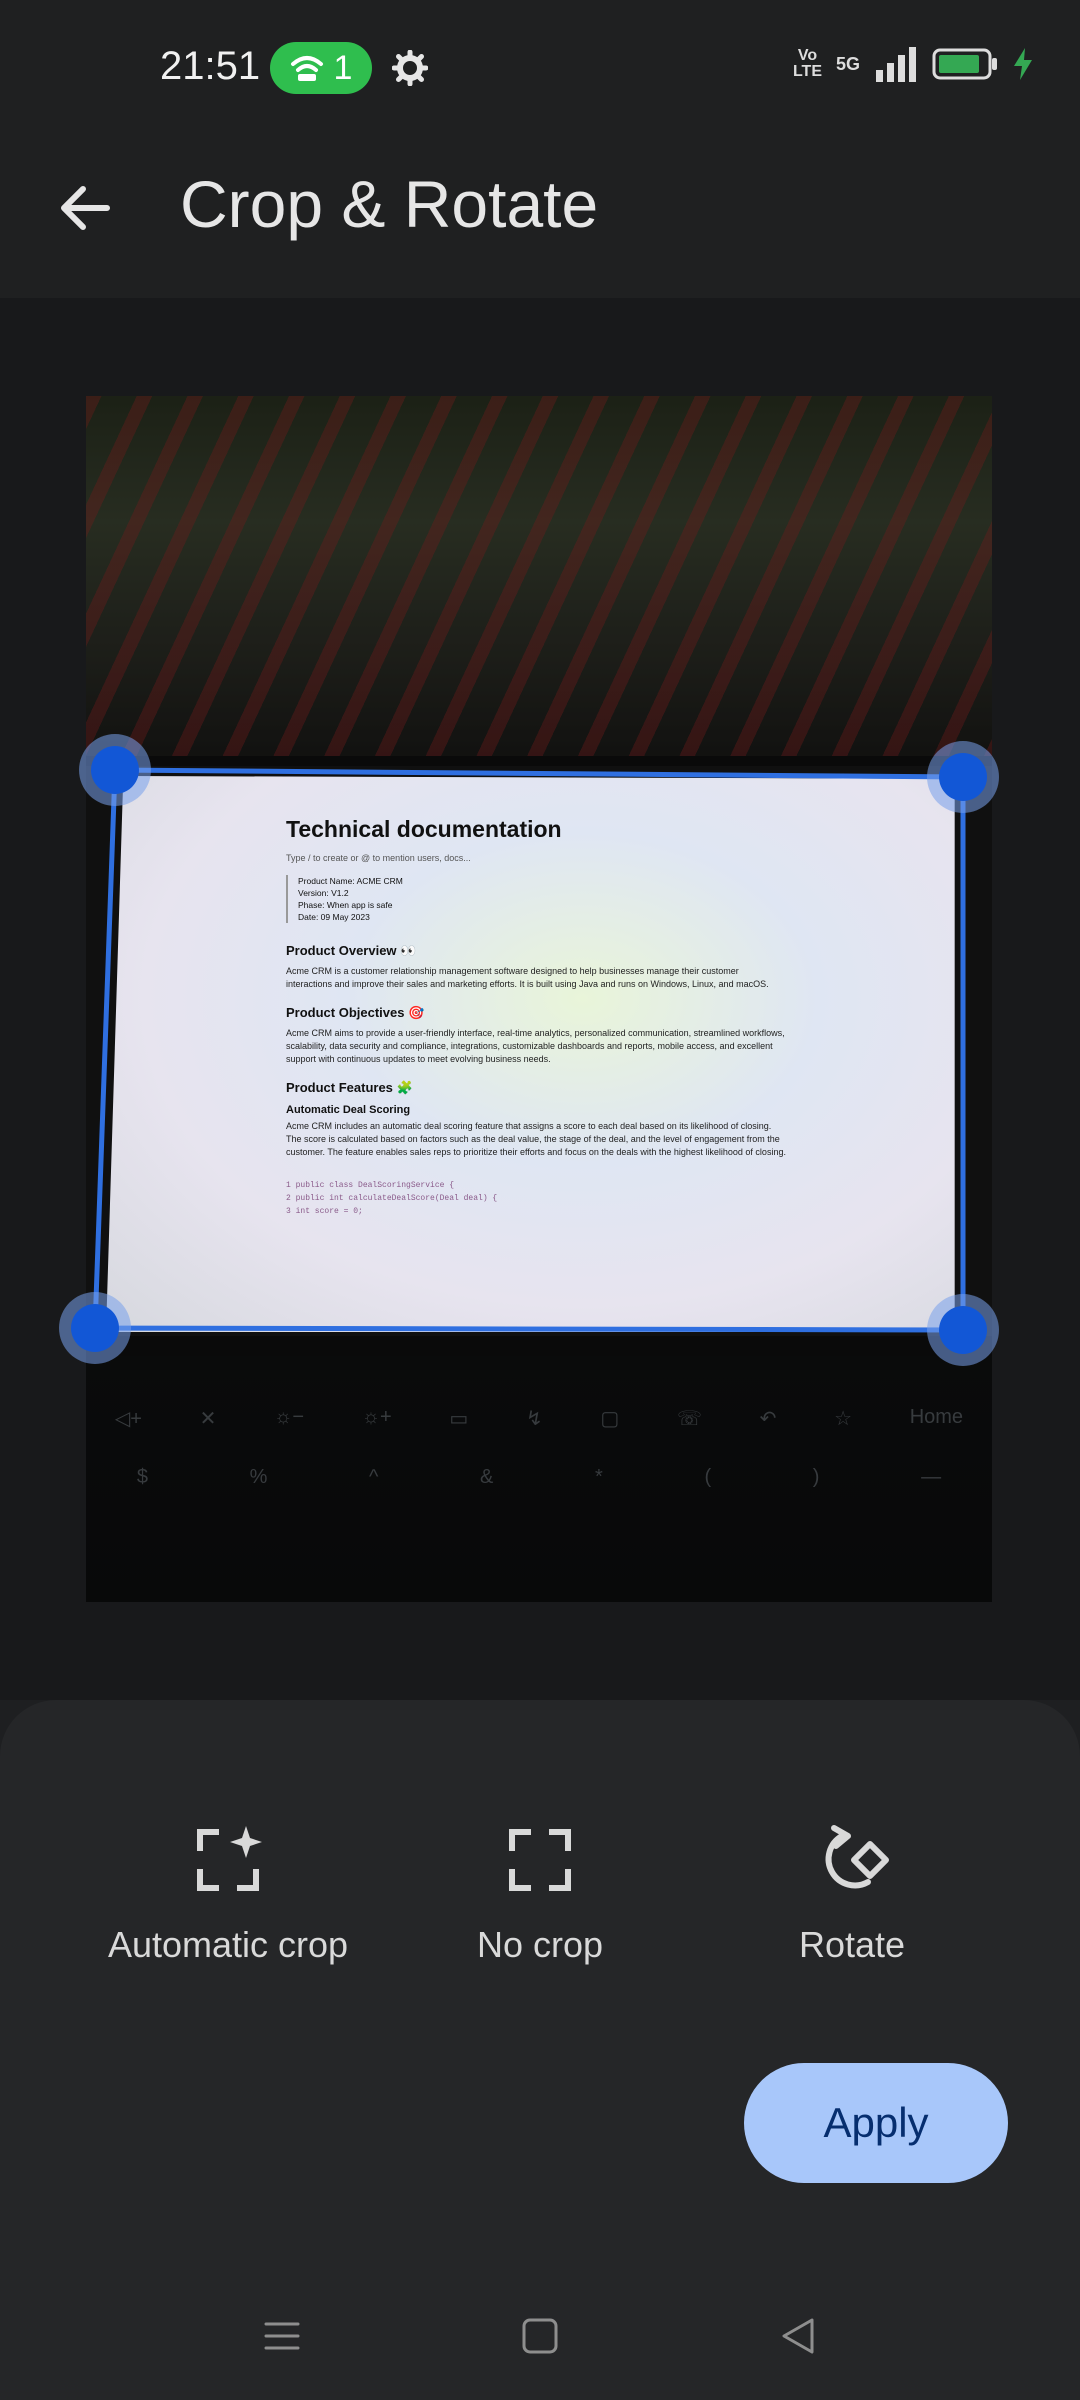 This screenshot has width=1080, height=2400. I want to click on gear-icon, so click(410, 68).